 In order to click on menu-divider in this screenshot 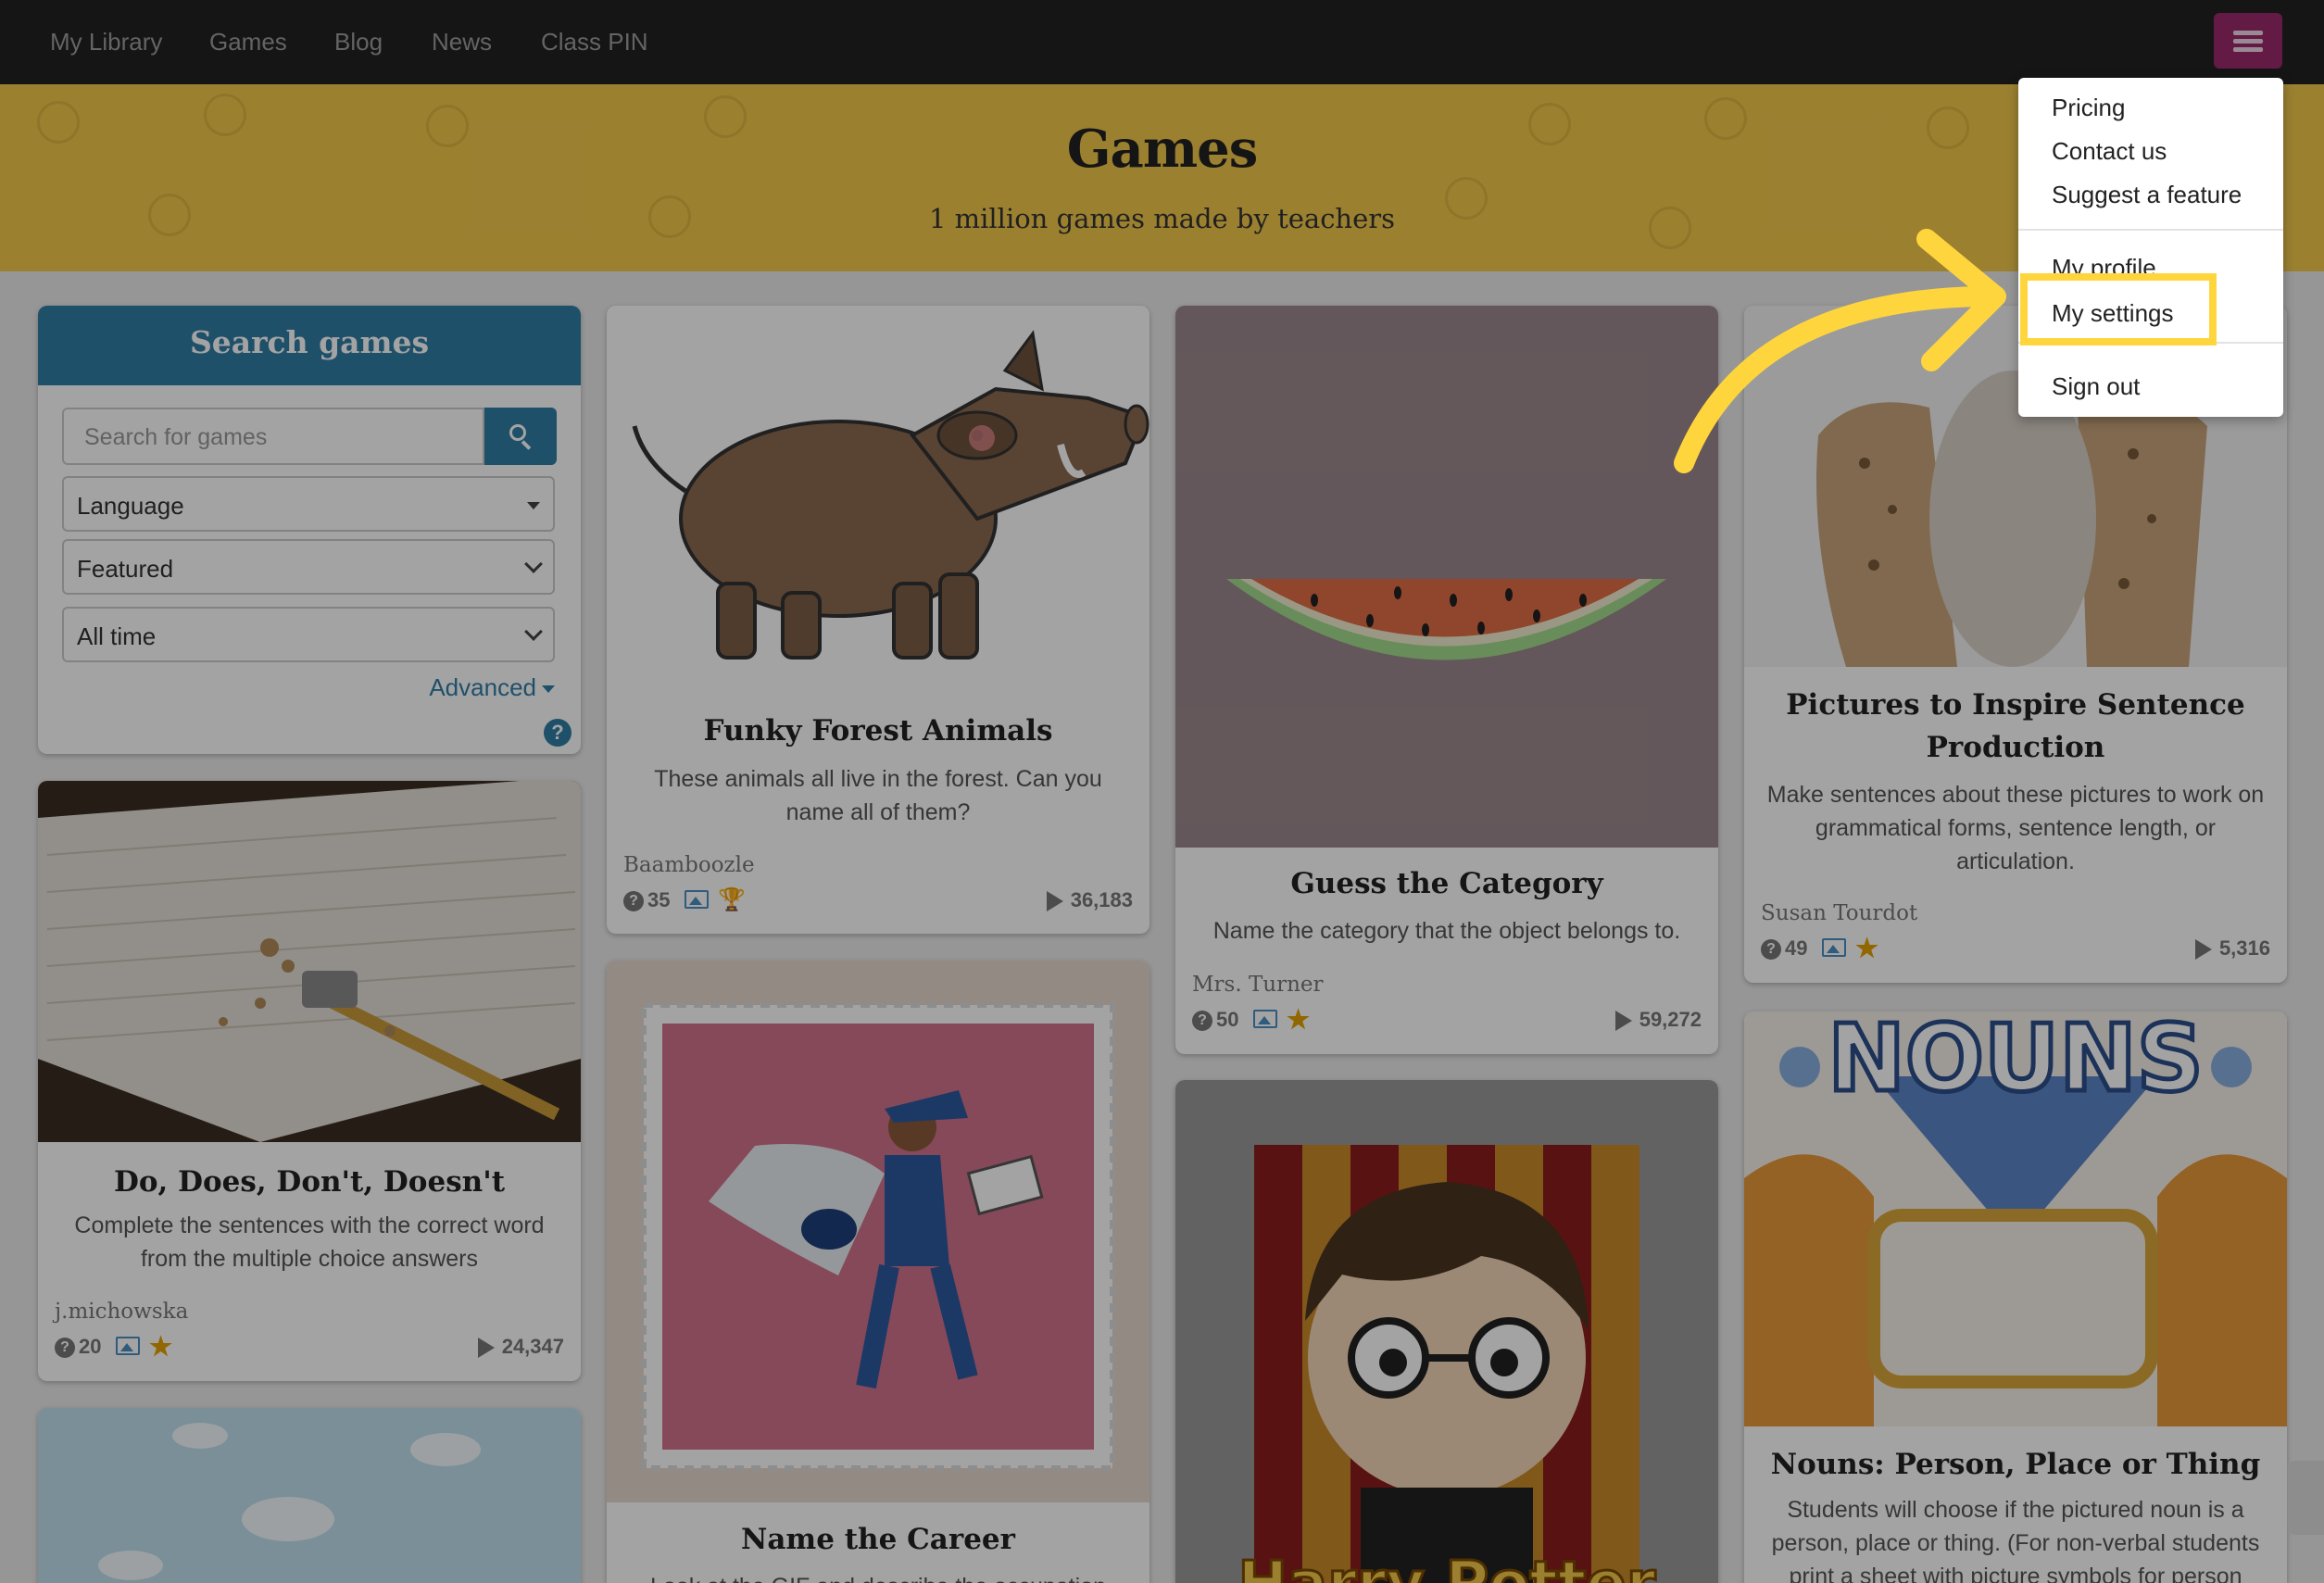, I will do `click(2151, 230)`.